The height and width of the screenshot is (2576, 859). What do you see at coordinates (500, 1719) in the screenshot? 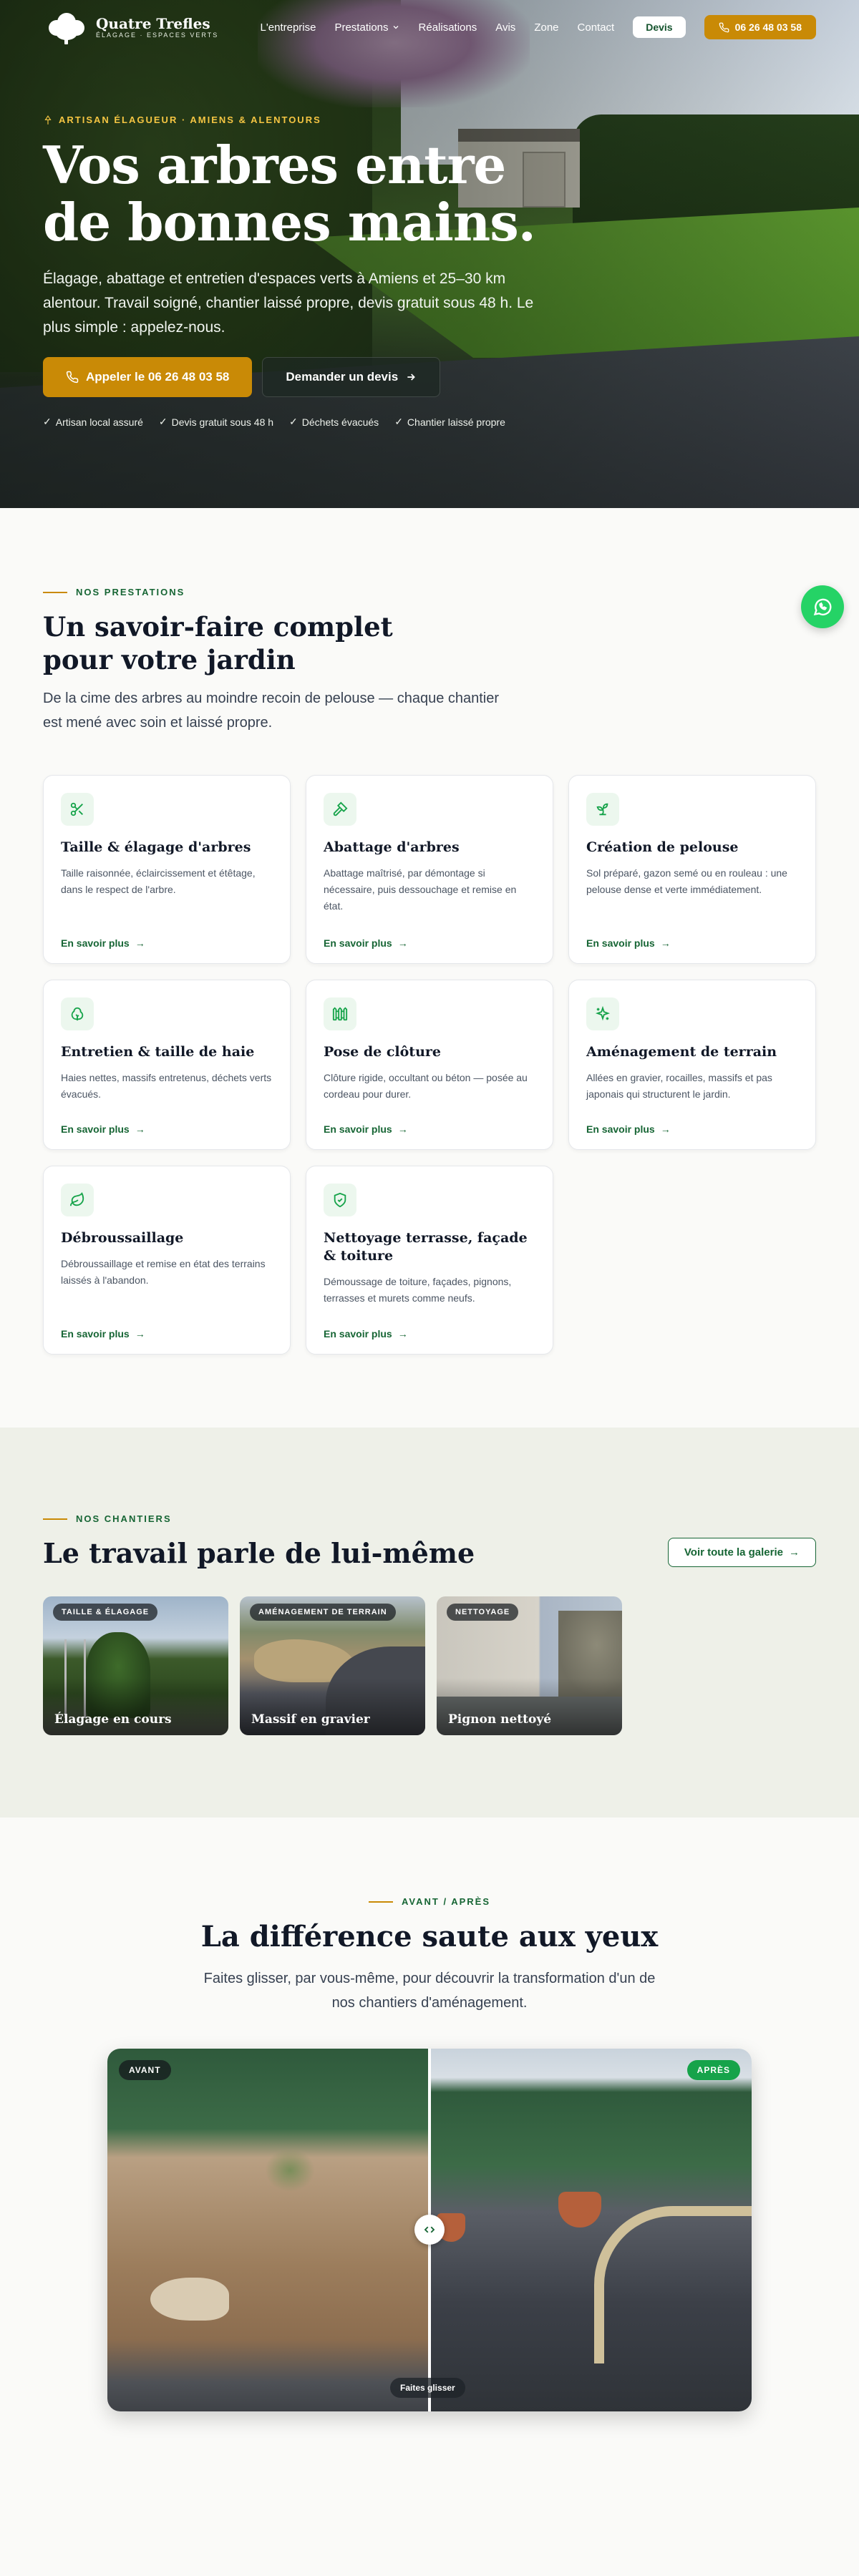
I see `photo-caption: Pignon nettoyé` at bounding box center [500, 1719].